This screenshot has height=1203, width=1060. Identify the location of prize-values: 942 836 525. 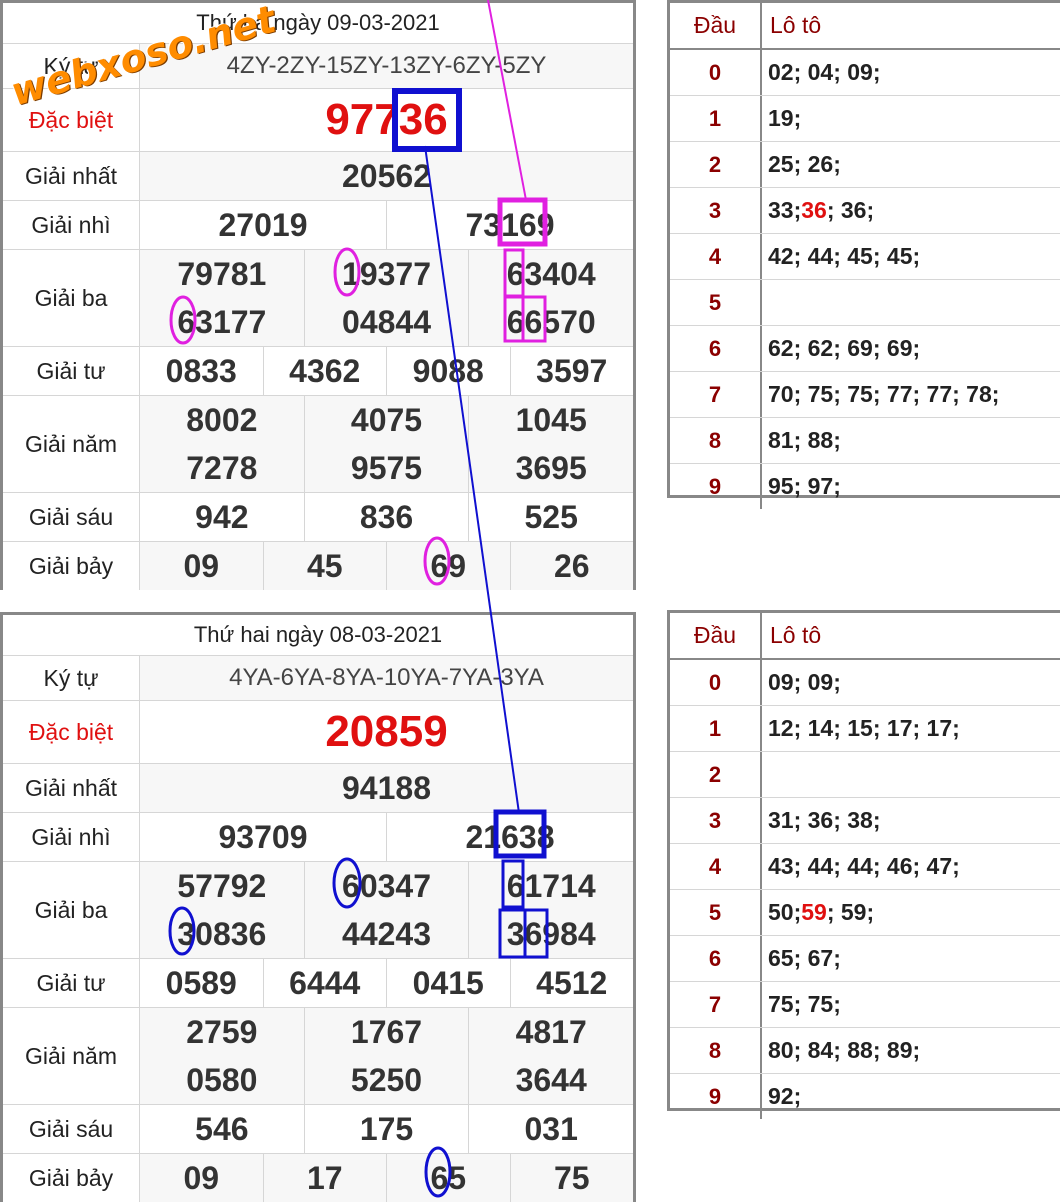
(386, 517).